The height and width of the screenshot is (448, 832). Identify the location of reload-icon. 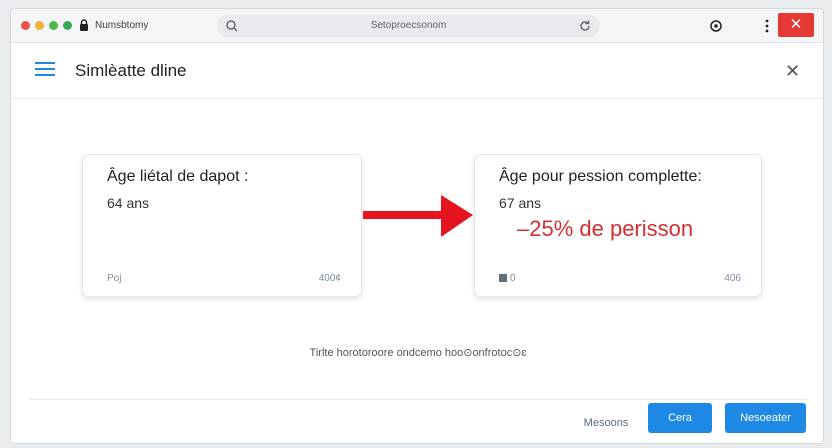
(585, 26).